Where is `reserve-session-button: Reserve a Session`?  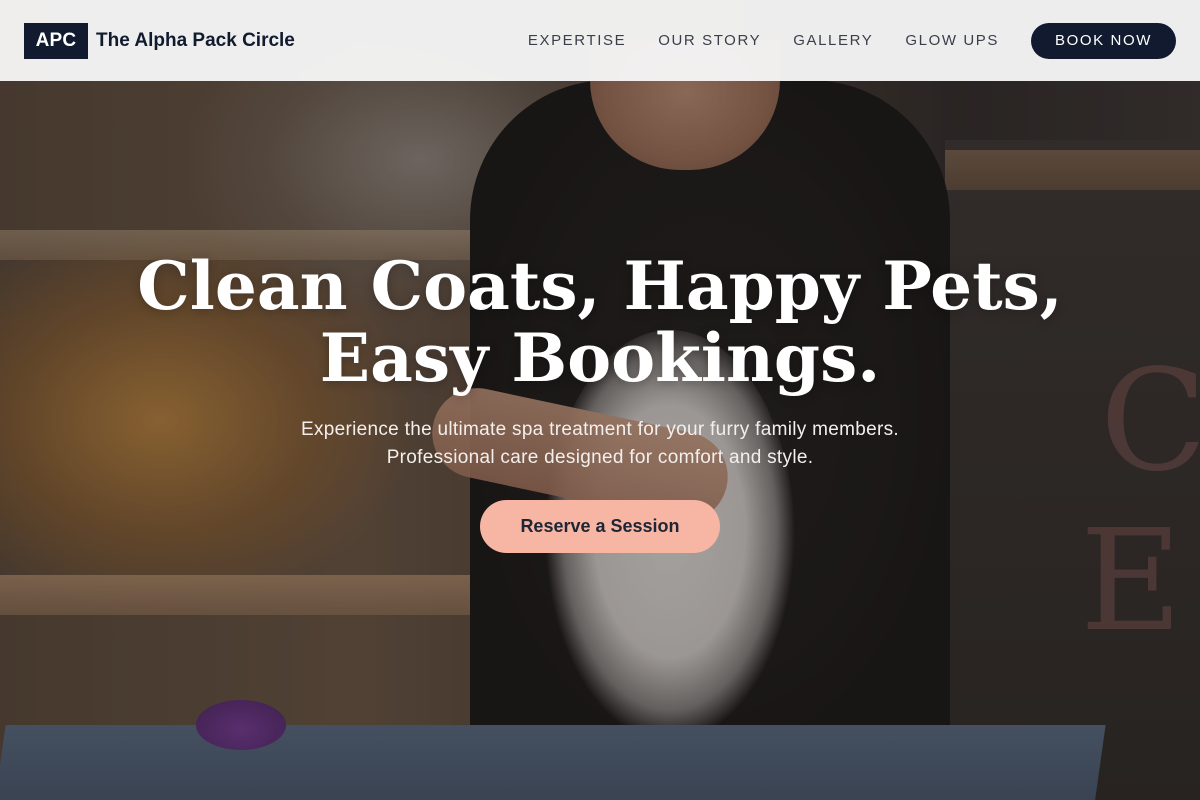
reserve-session-button: Reserve a Session is located at coordinates (600, 526).